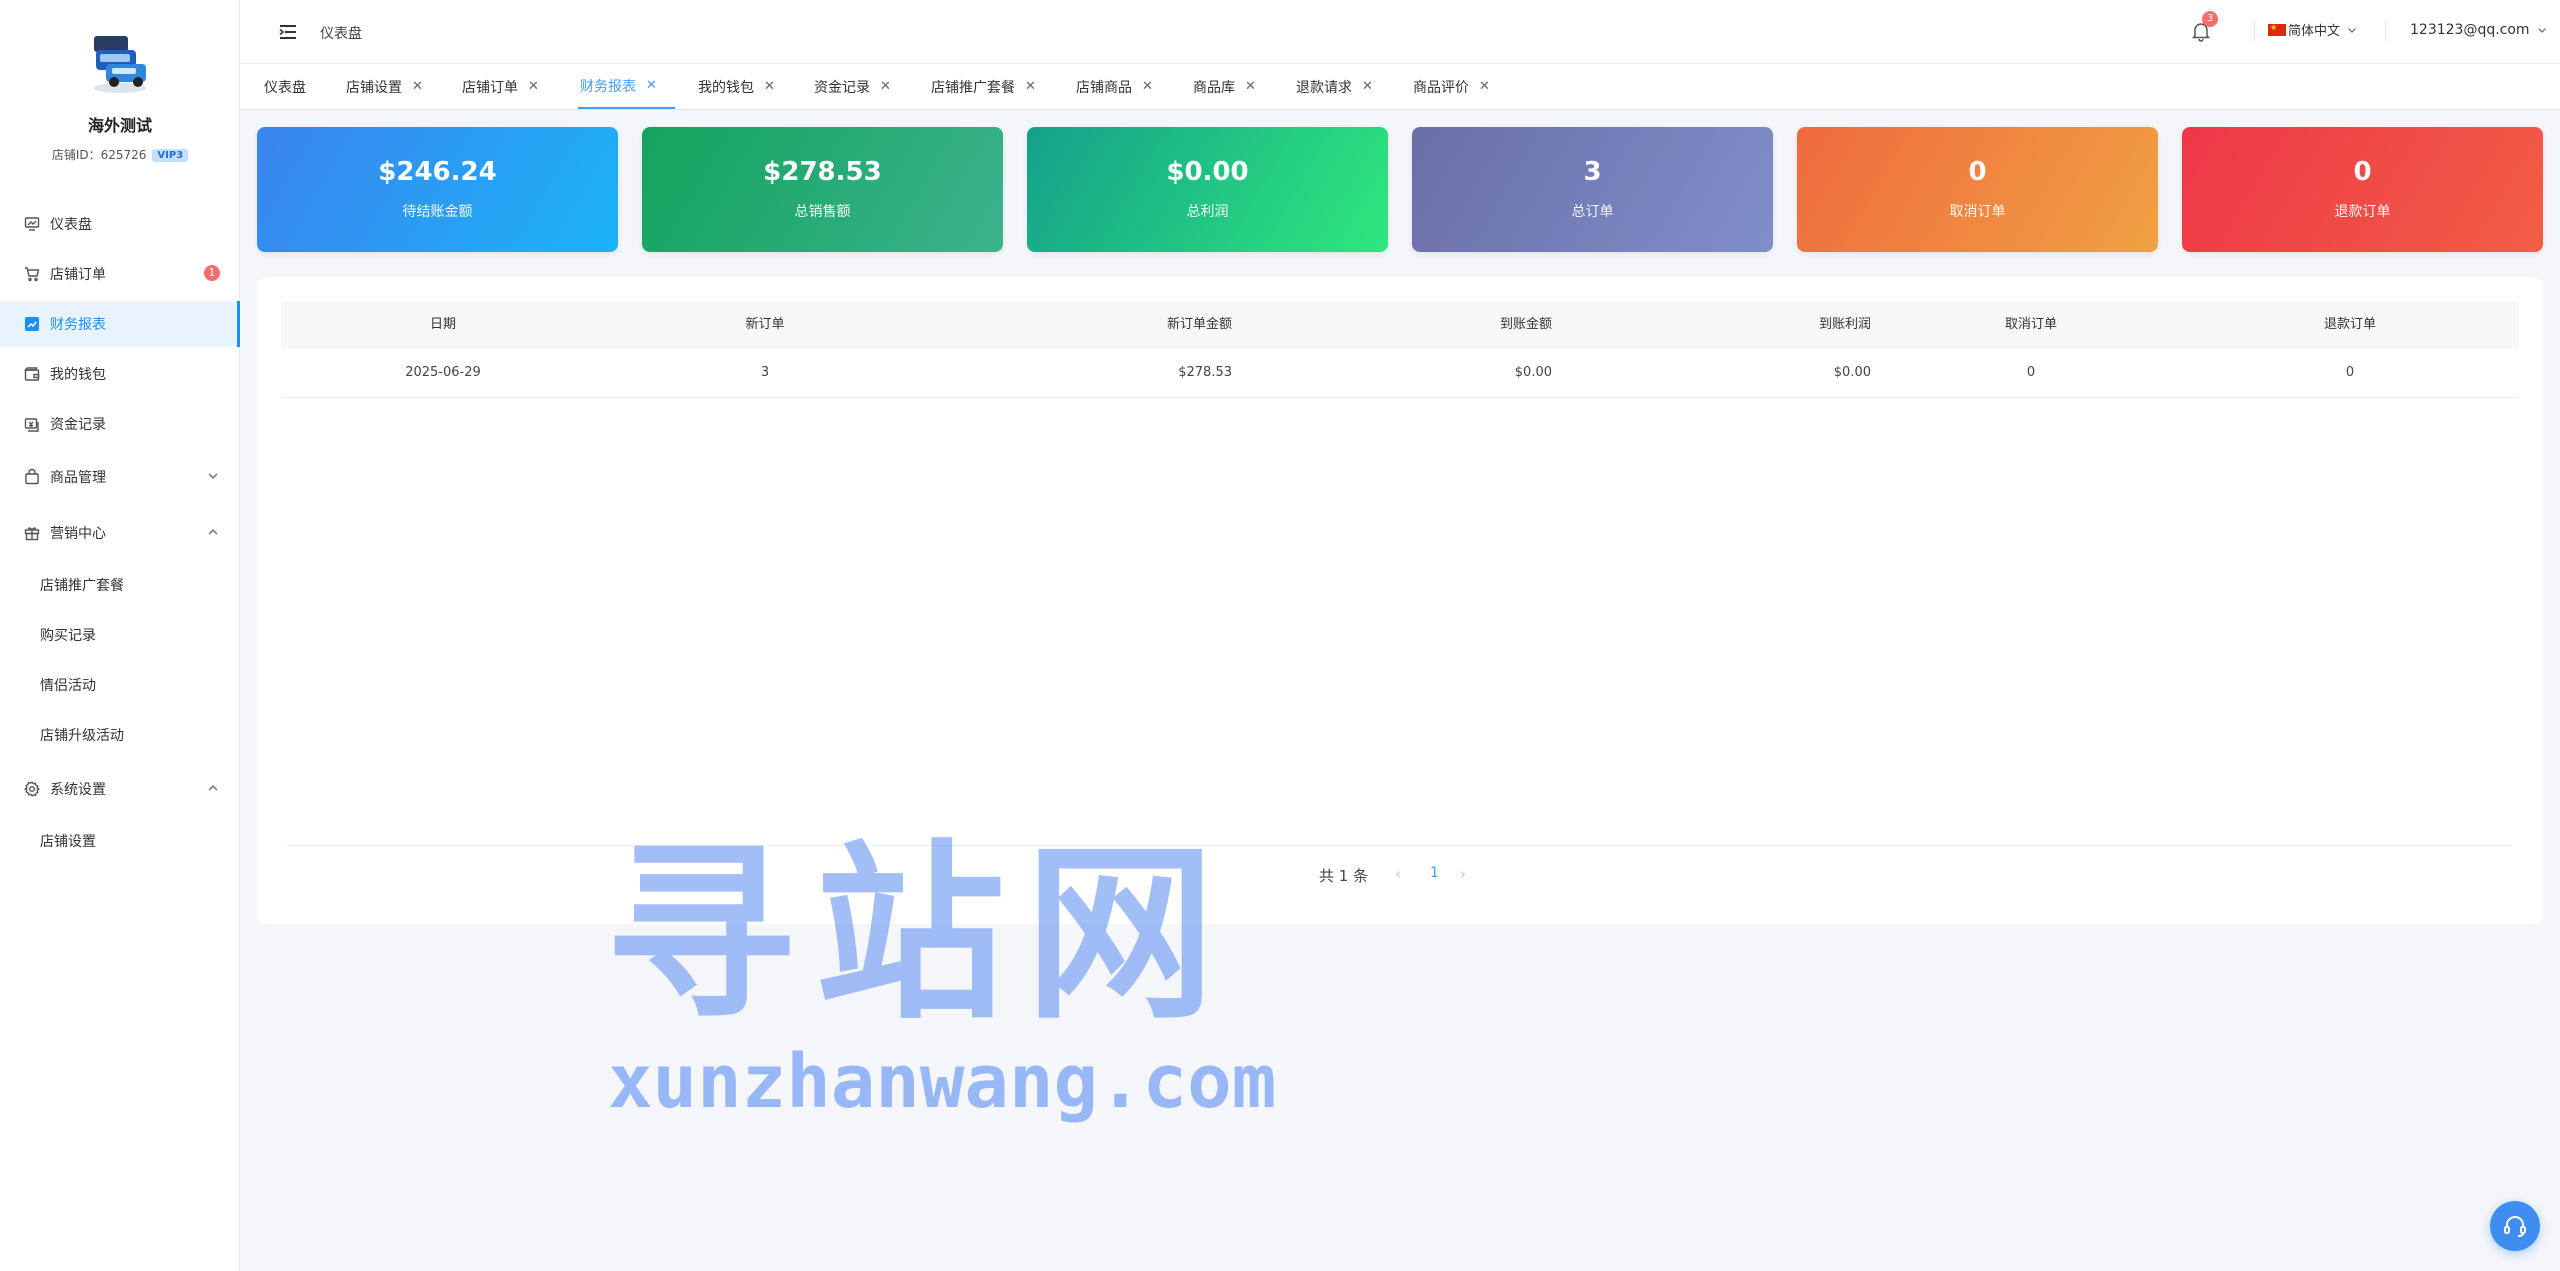 The image size is (2560, 1271). Describe the element at coordinates (2515, 1226) in the screenshot. I see `customer-service-button` at that location.